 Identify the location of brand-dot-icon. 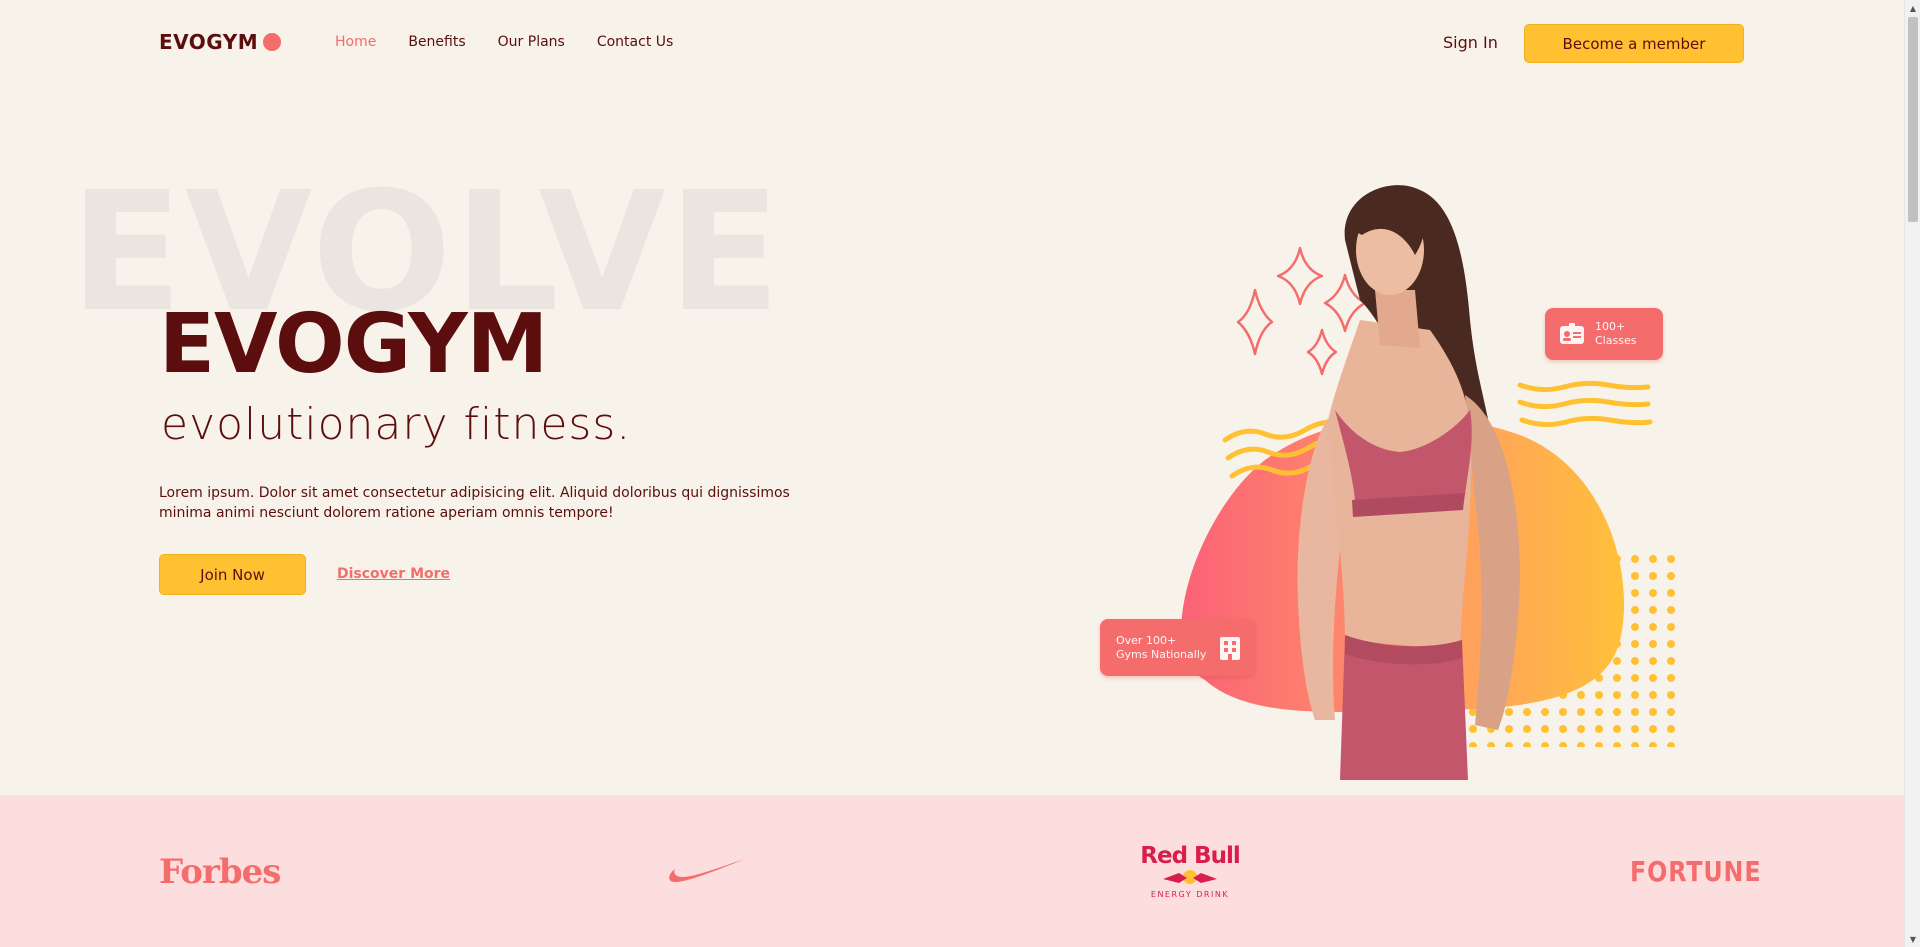
(272, 42).